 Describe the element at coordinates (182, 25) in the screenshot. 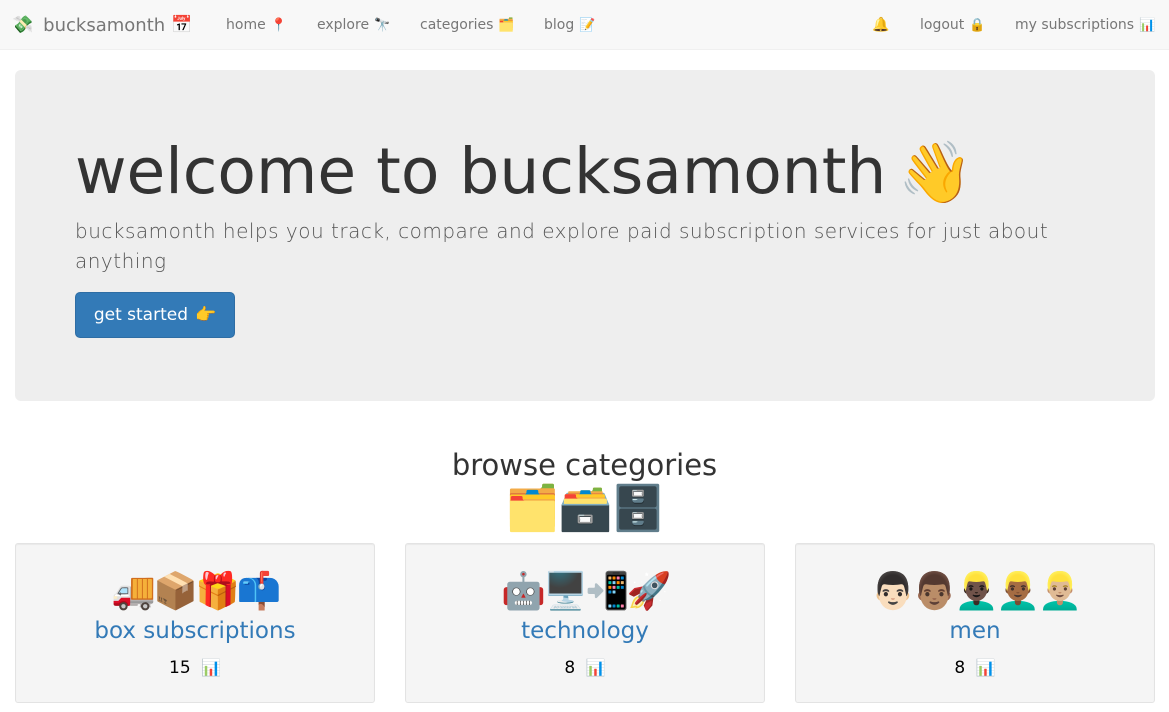

I see `calendar-icon: 📅` at that location.